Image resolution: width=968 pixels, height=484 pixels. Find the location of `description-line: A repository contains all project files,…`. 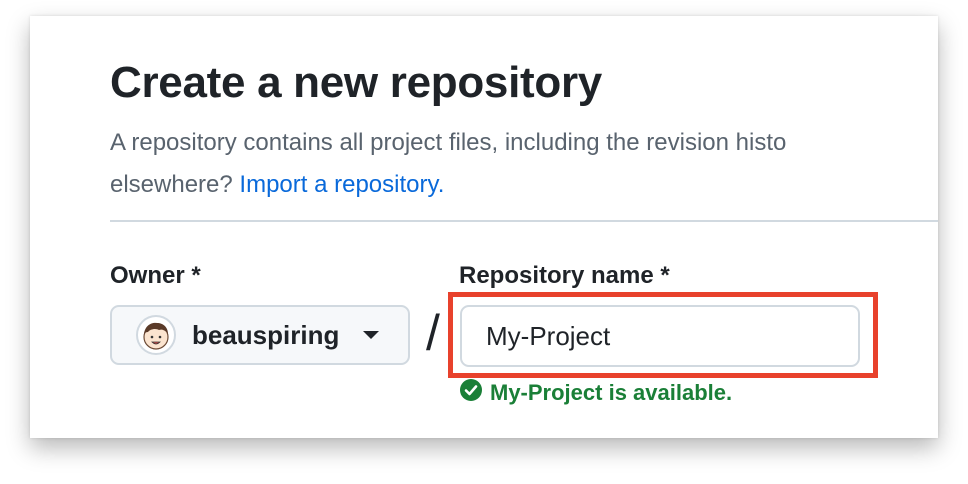

description-line: A repository contains all project files,… is located at coordinates (448, 142).